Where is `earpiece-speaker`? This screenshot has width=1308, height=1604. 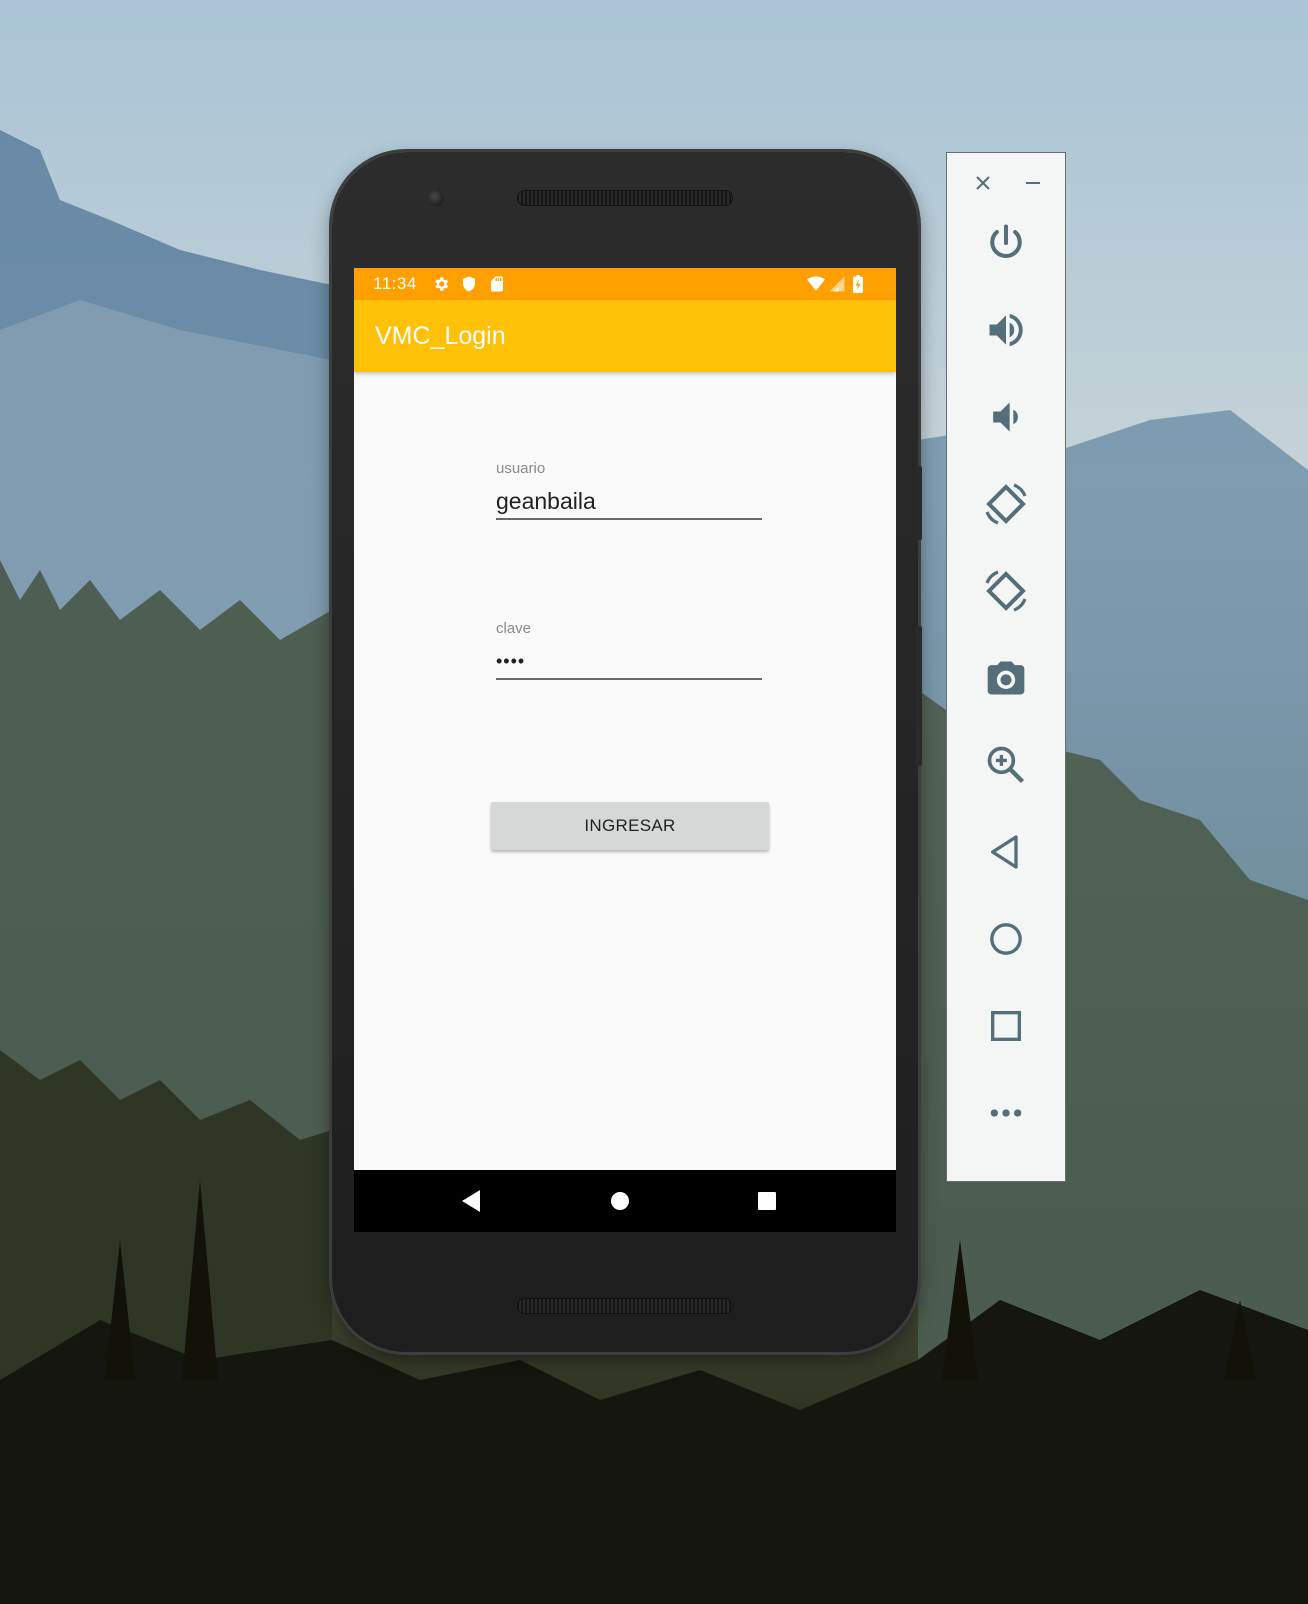 earpiece-speaker is located at coordinates (625, 198).